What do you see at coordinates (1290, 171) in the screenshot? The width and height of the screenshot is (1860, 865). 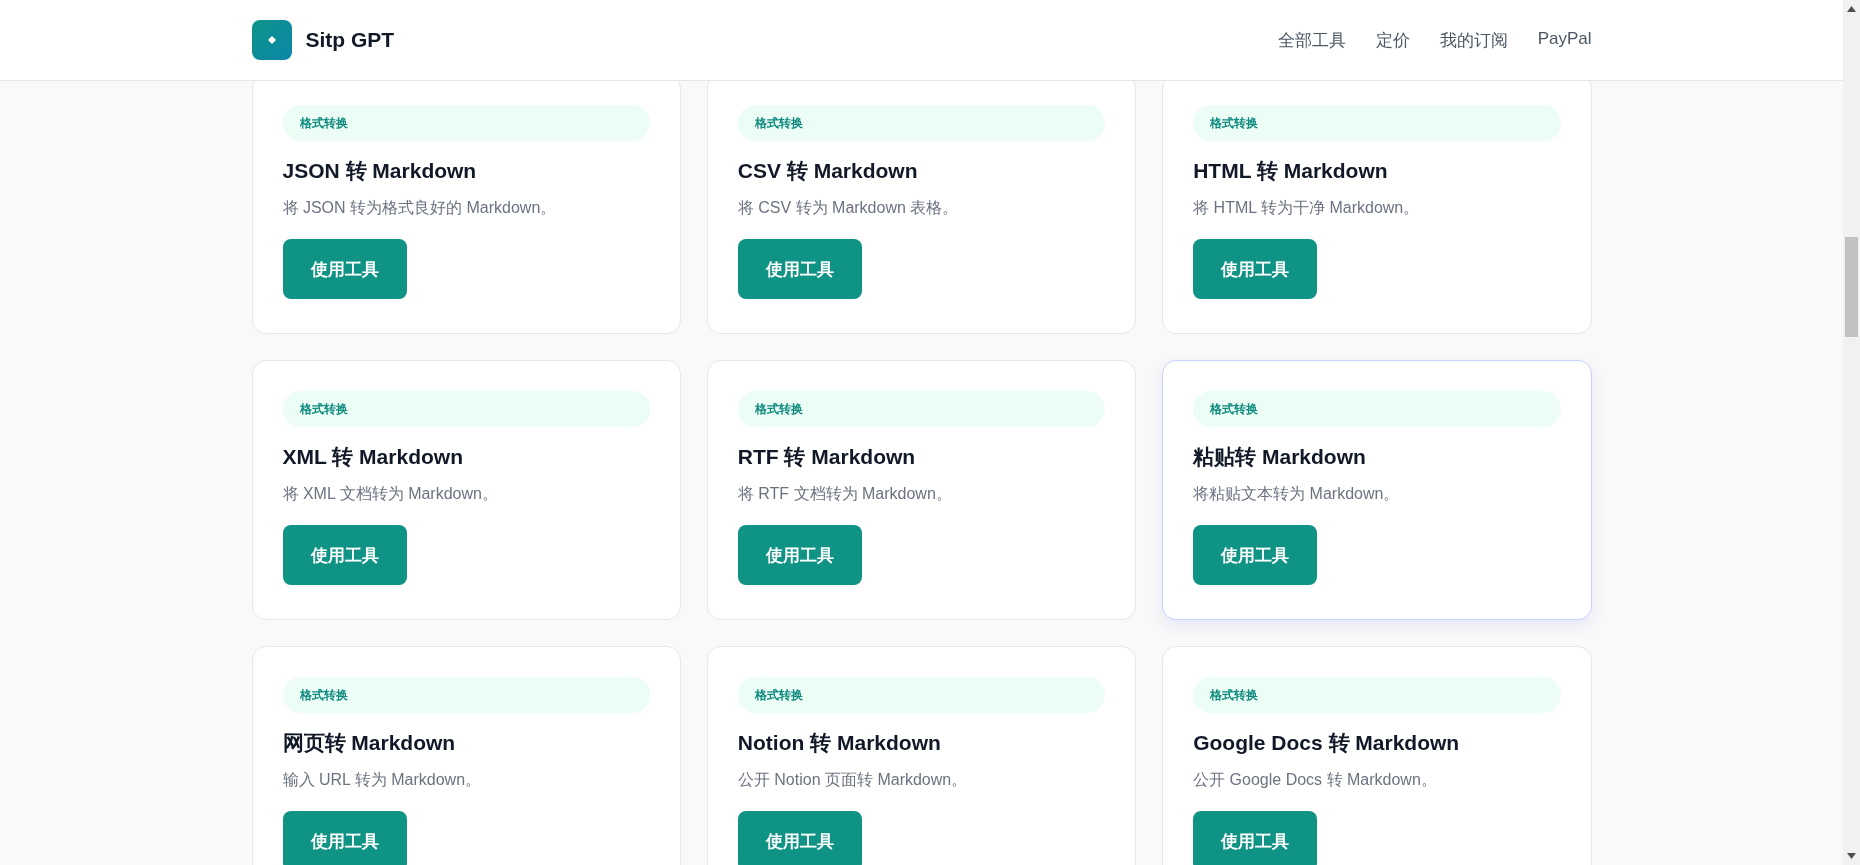 I see `tool-title: HTML 转 Markdown` at bounding box center [1290, 171].